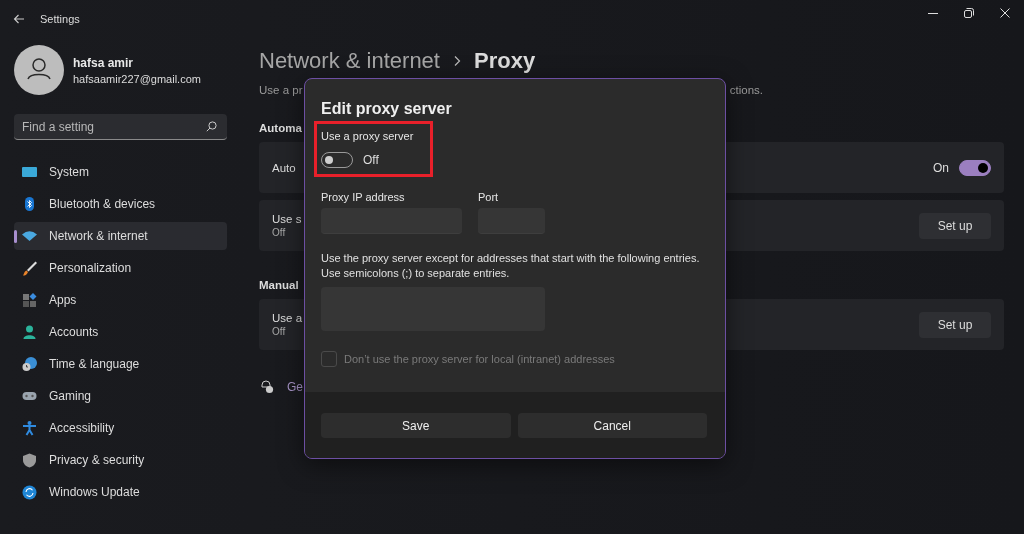 The width and height of the screenshot is (1024, 534). I want to click on nav-item: Privacy & security, so click(120, 460).